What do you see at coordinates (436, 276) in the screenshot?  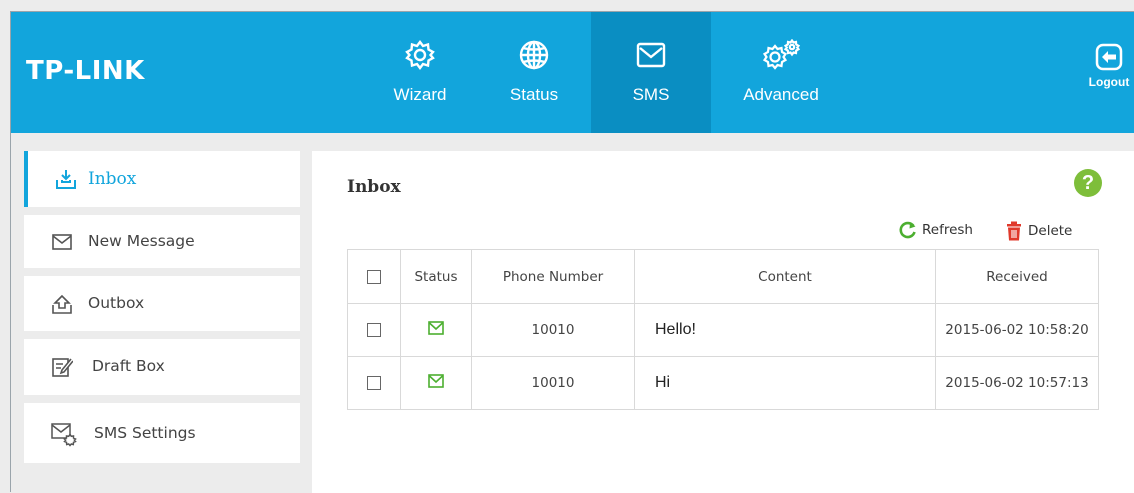 I see `column-header-status: Status` at bounding box center [436, 276].